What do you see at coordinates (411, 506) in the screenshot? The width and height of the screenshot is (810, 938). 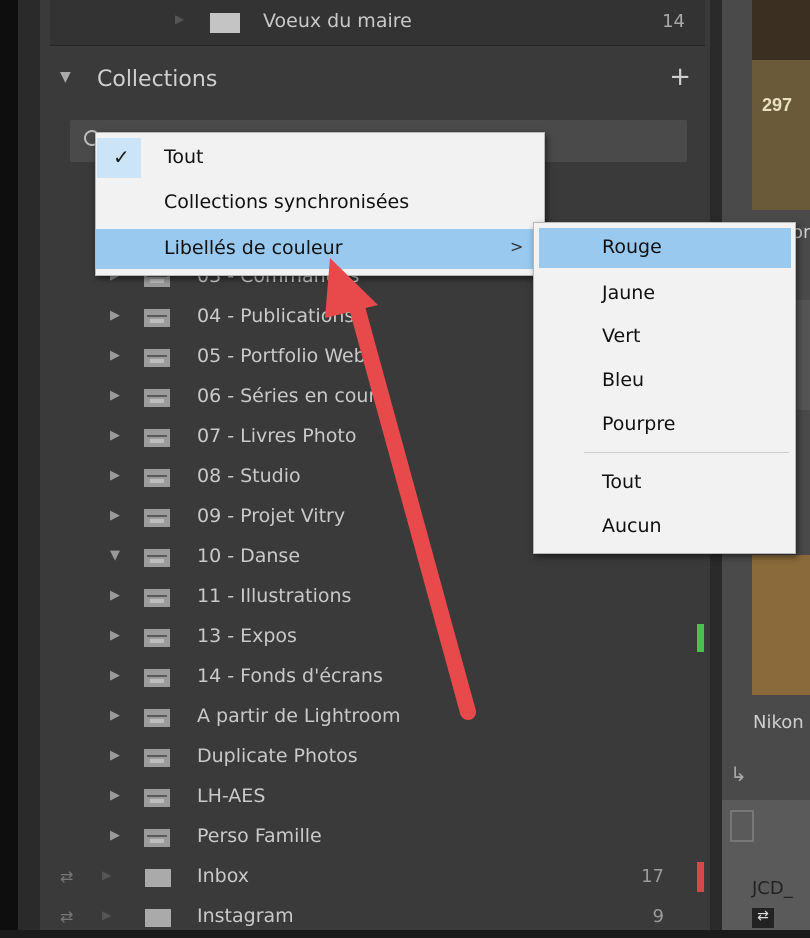 I see `arrow-shaft` at bounding box center [411, 506].